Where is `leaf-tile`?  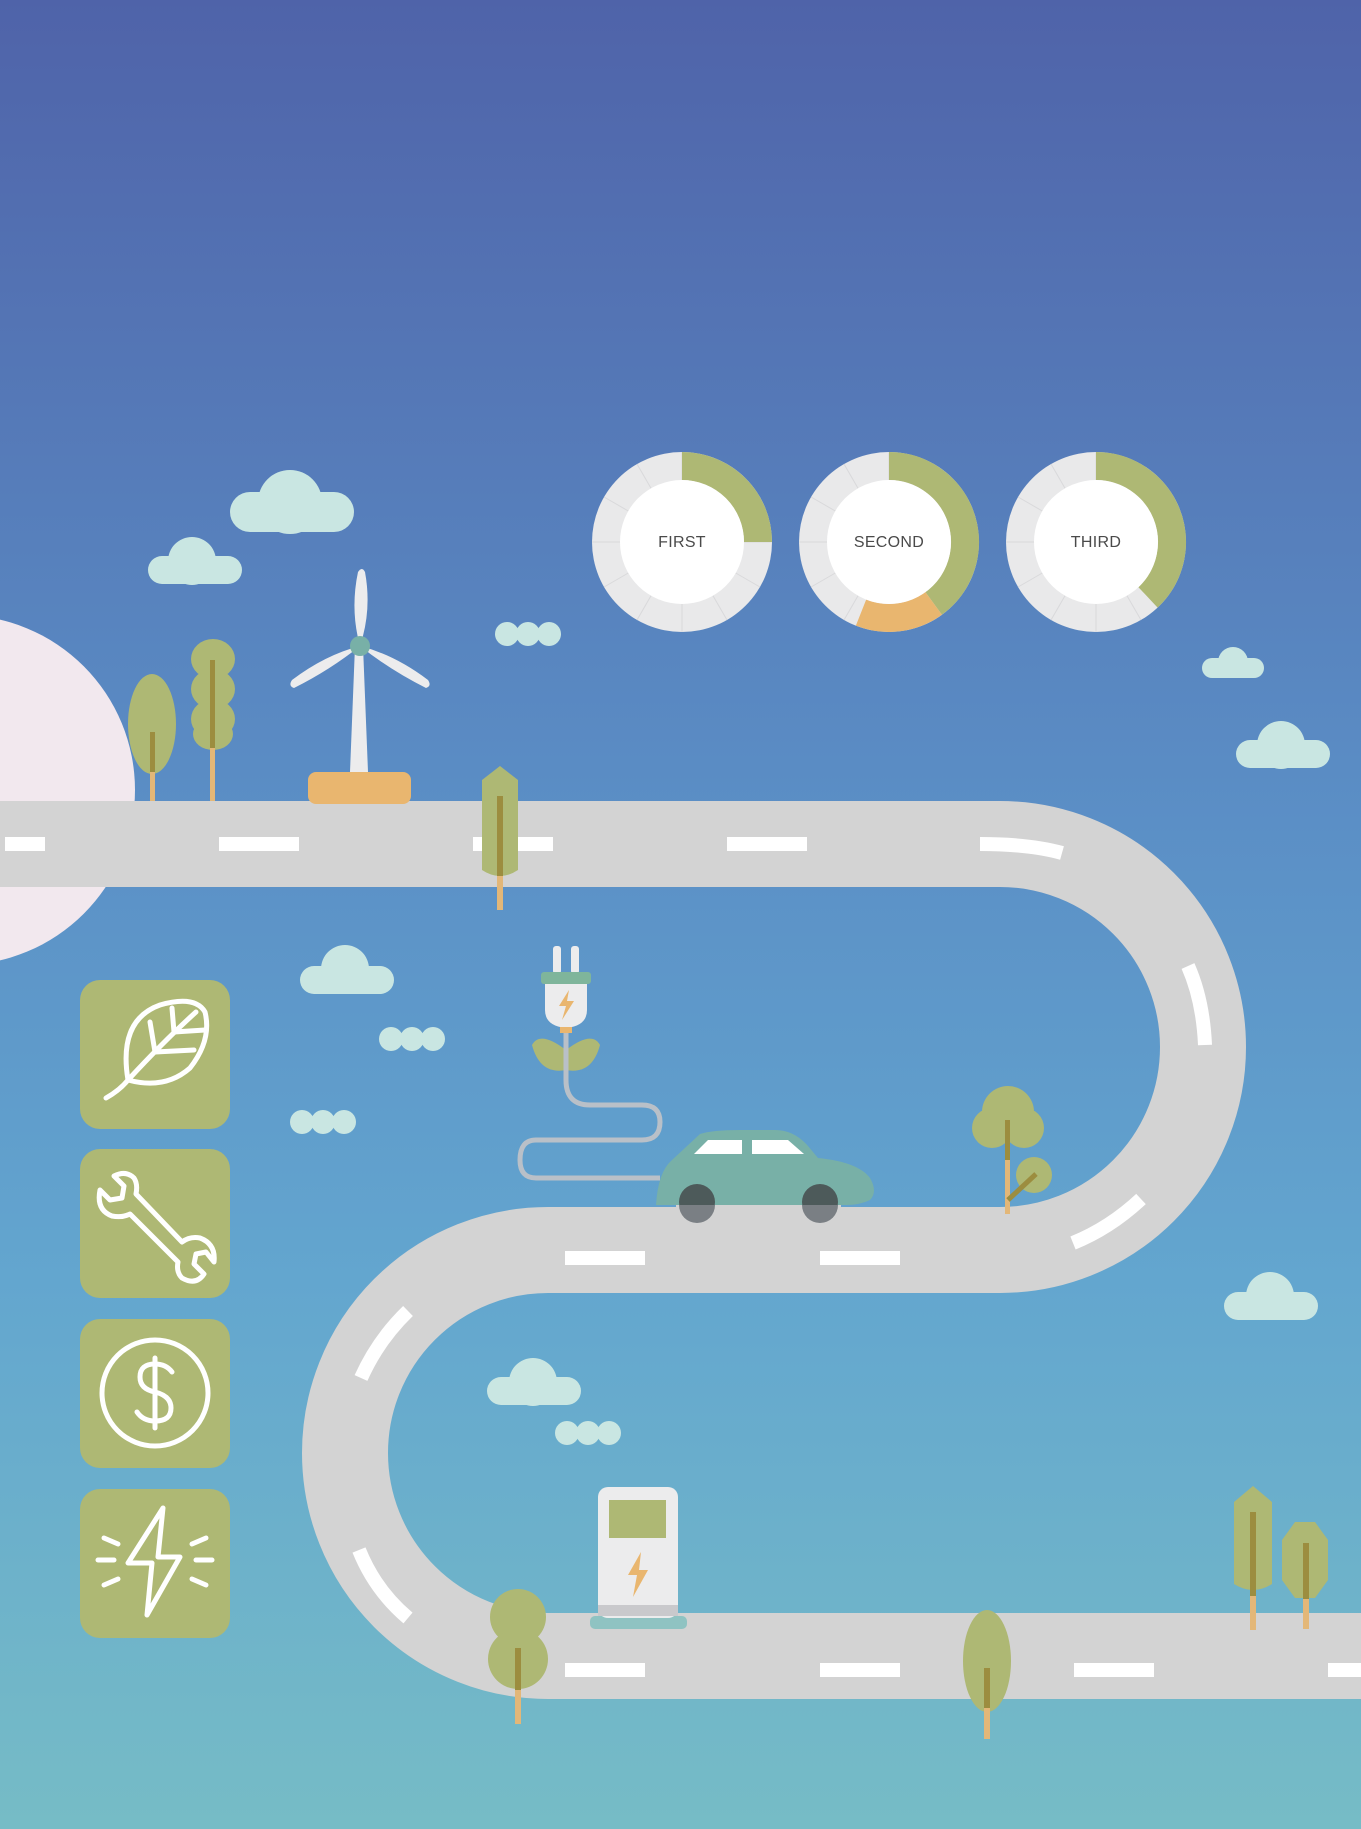
leaf-tile is located at coordinates (155, 1054).